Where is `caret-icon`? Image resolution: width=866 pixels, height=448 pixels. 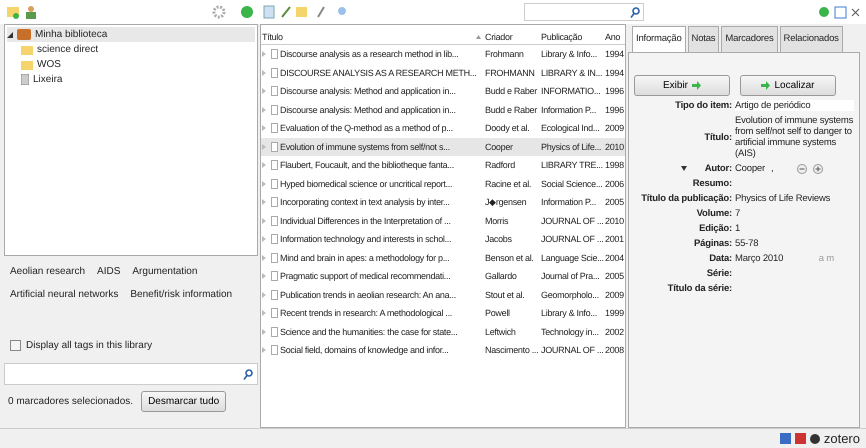
caret-icon is located at coordinates (683, 168).